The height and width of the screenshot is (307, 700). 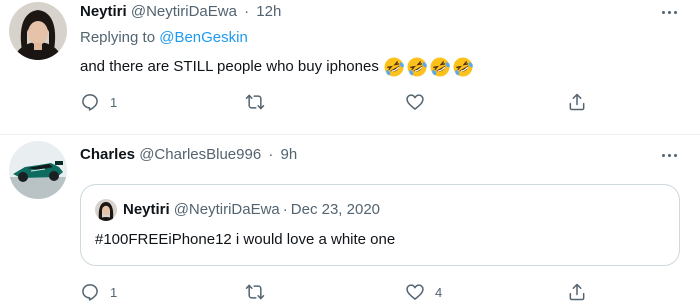 I want to click on like-count: 4, so click(x=439, y=292).